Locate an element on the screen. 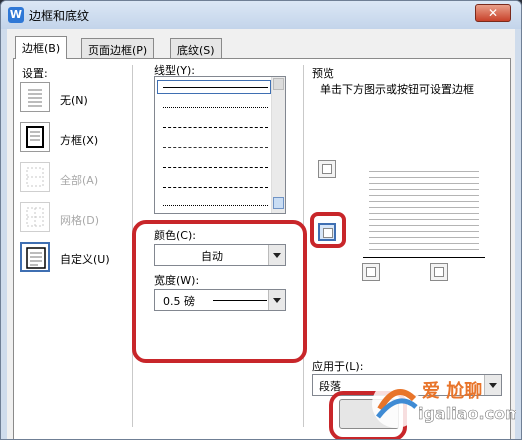  preset-custom-icon is located at coordinates (35, 257).